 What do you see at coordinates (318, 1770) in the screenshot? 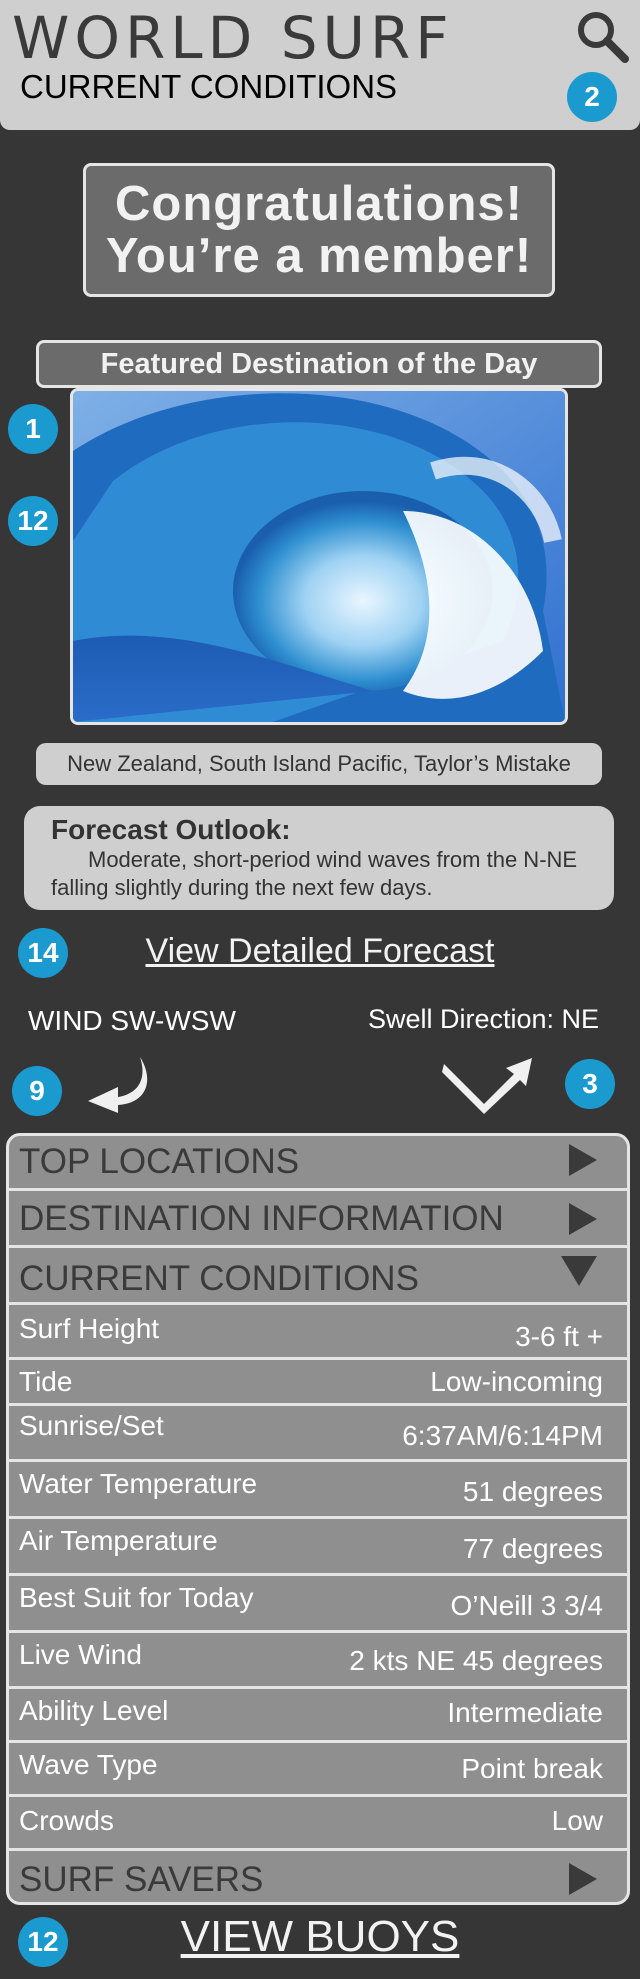
I see `condition-row-wave-type: Wave Type Point break` at bounding box center [318, 1770].